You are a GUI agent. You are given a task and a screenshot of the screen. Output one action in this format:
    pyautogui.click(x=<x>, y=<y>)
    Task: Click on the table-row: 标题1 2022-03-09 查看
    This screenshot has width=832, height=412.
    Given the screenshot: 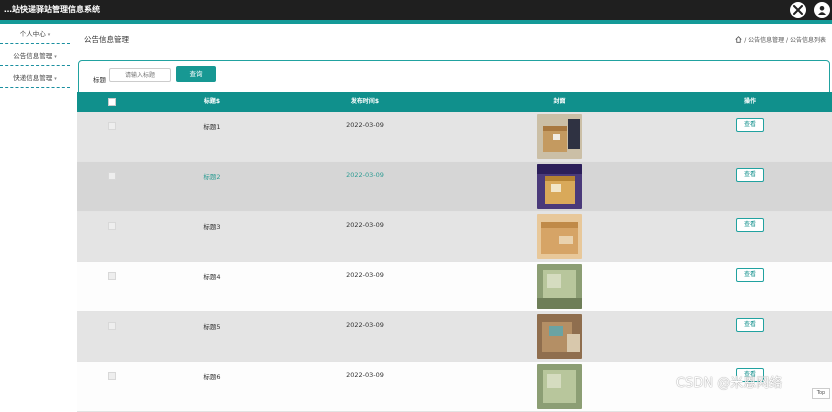 What is the action you would take?
    pyautogui.click(x=454, y=137)
    